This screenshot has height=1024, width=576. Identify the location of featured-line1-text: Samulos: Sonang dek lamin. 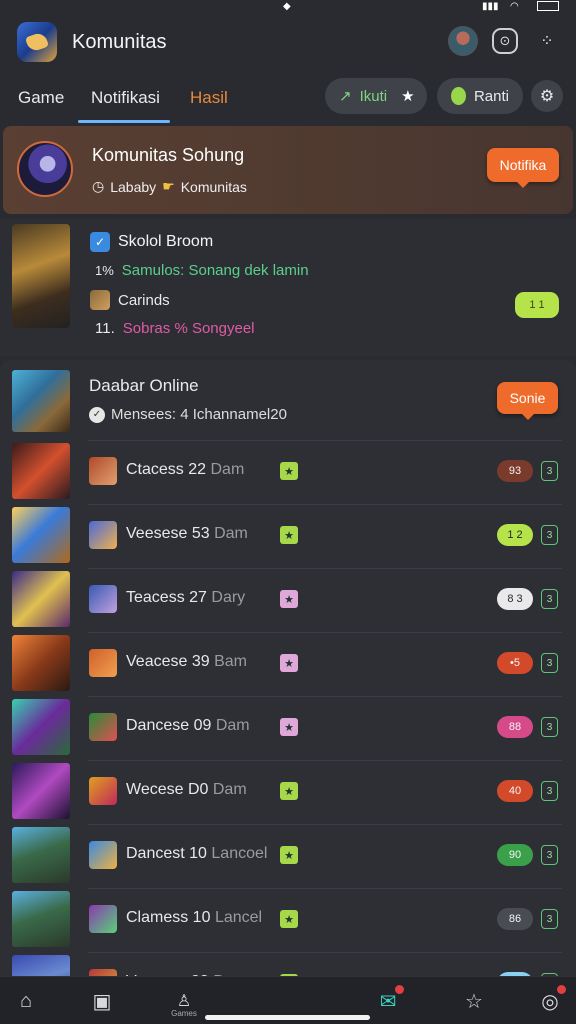
(215, 270).